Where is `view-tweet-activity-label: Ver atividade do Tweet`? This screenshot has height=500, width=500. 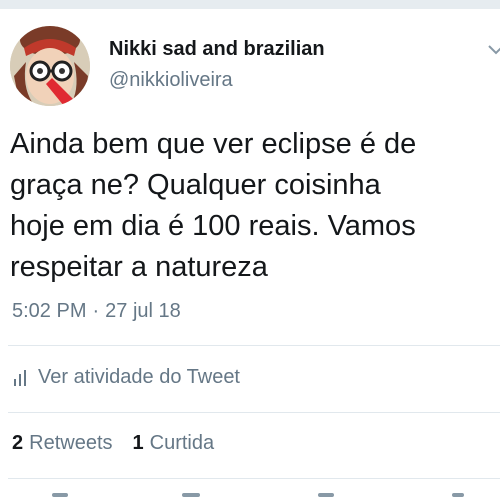
view-tweet-activity-label: Ver atividade do Tweet is located at coordinates (139, 377).